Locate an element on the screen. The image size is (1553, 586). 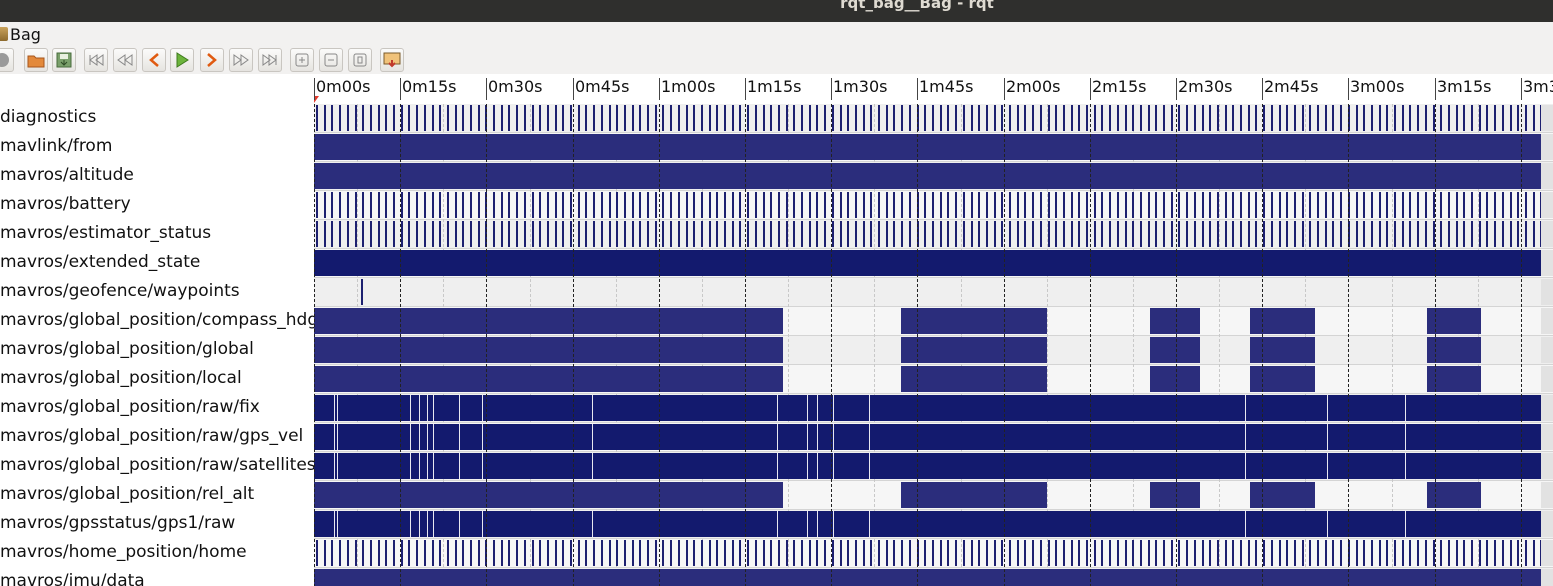
topic-label: mavros/global_position/raw/satellites is located at coordinates (157, 465).